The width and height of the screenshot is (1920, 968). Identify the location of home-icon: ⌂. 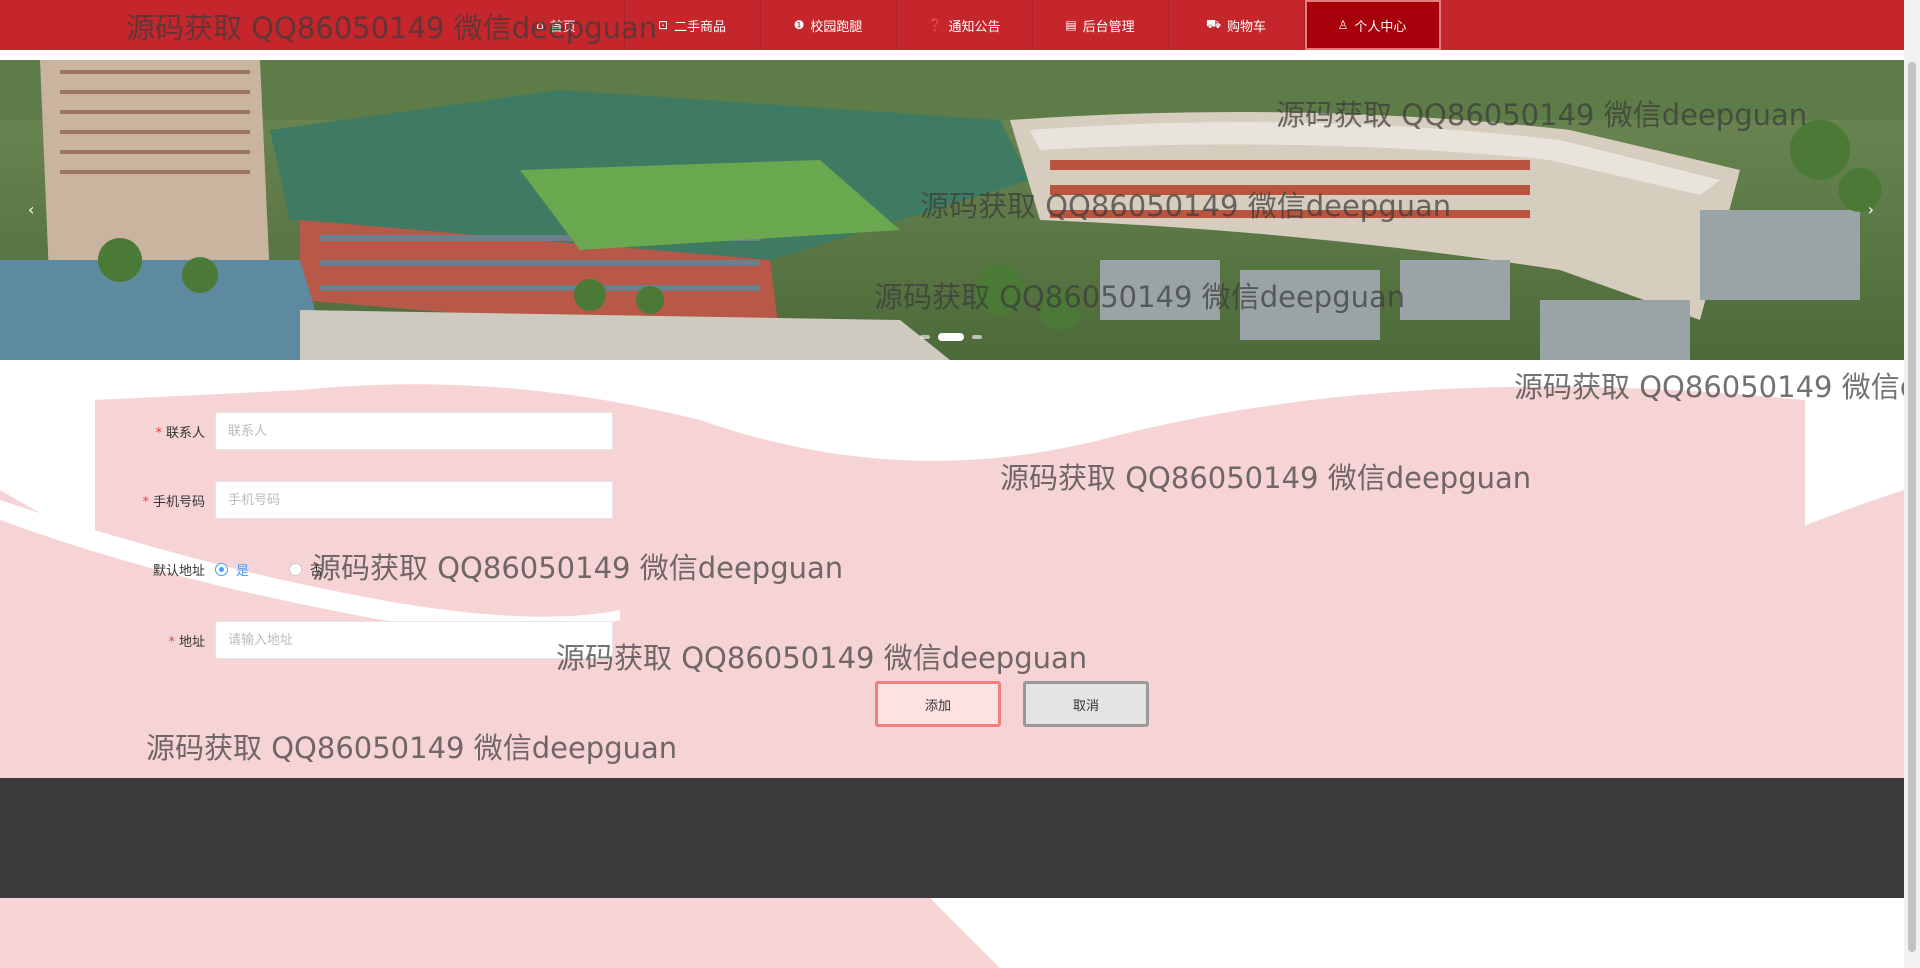
(540, 25).